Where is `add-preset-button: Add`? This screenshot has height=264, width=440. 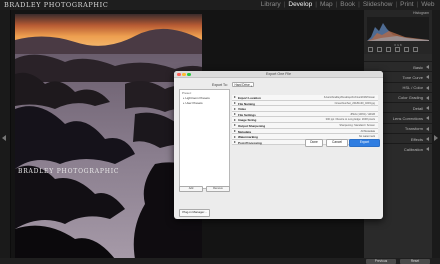 add-preset-button: Add is located at coordinates (191, 189).